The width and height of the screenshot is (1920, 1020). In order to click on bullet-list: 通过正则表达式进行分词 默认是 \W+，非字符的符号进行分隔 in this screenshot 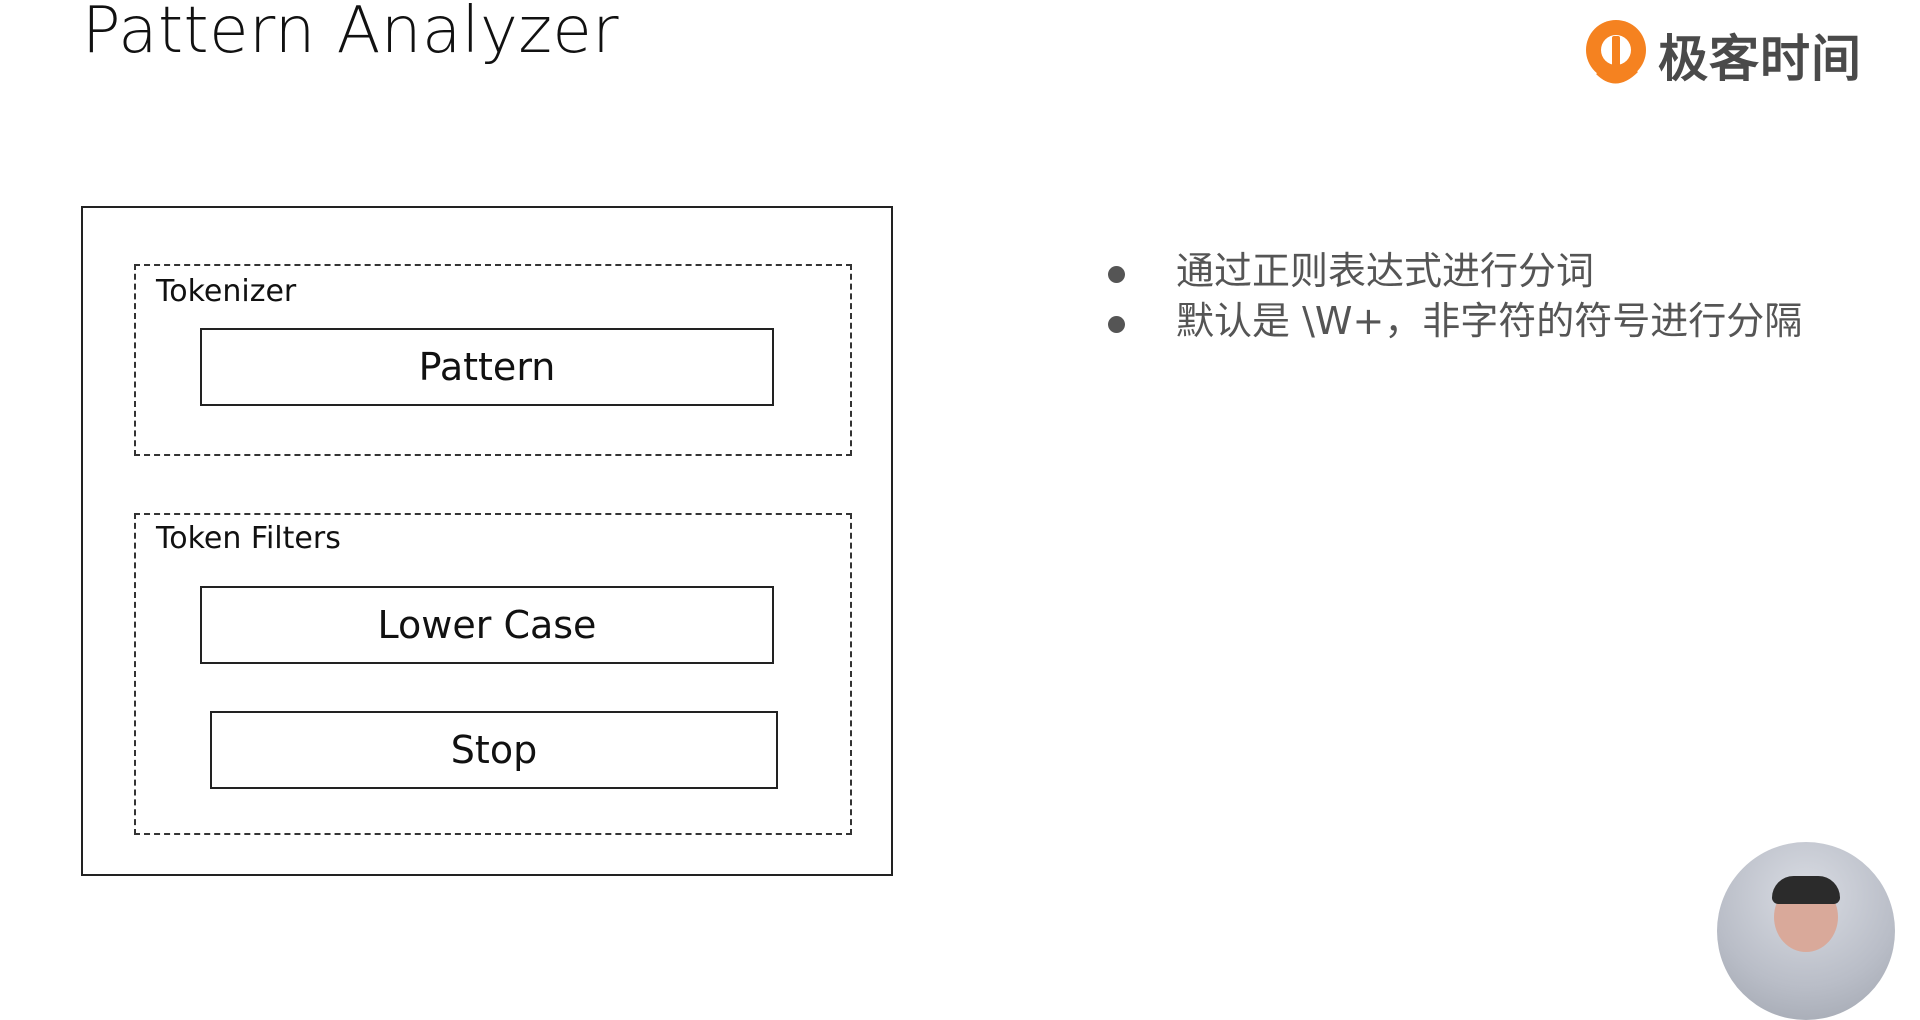, I will do `click(1451, 296)`.